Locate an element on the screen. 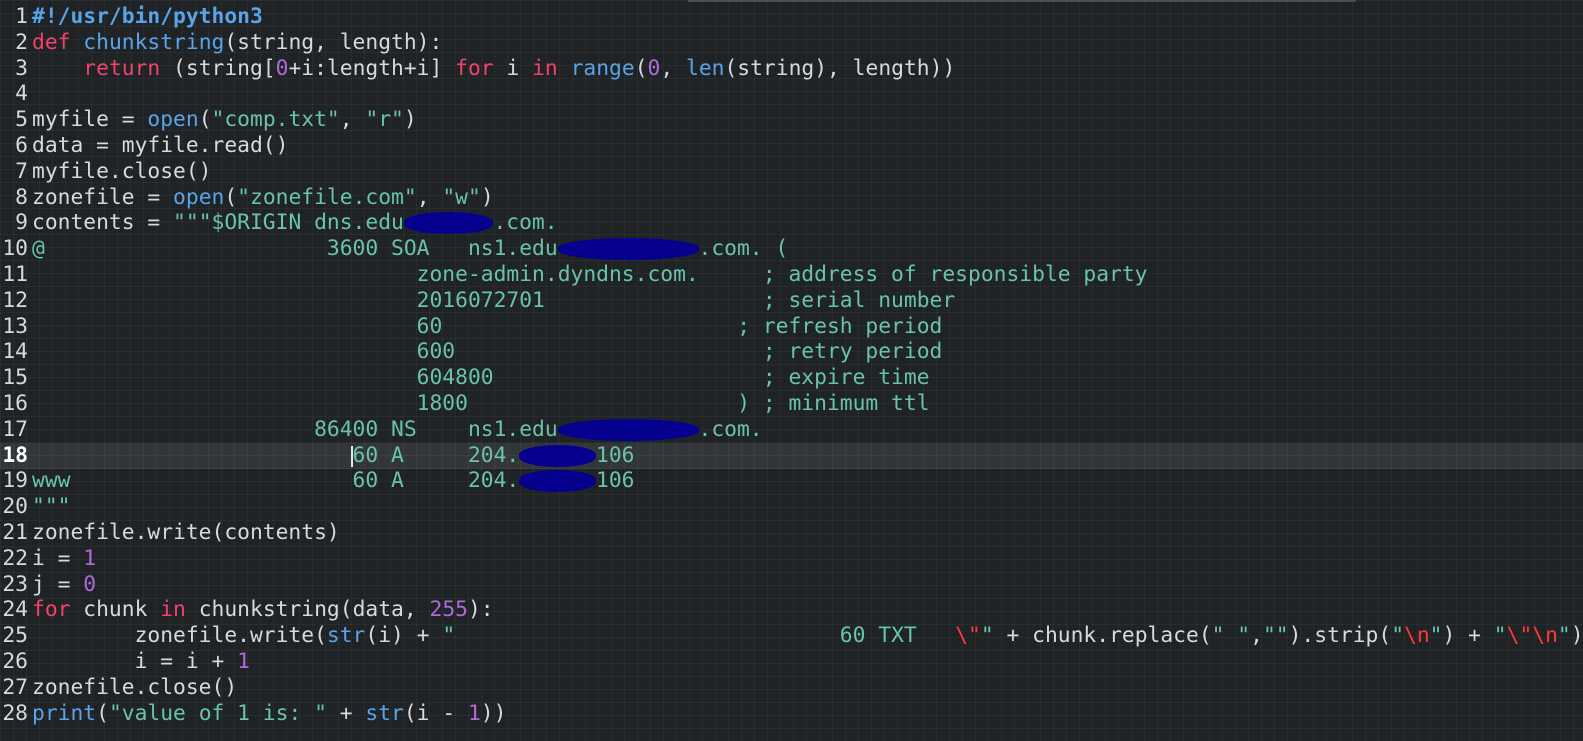  code-text: myfile = open("comp.txt", "r") is located at coordinates (224, 120).